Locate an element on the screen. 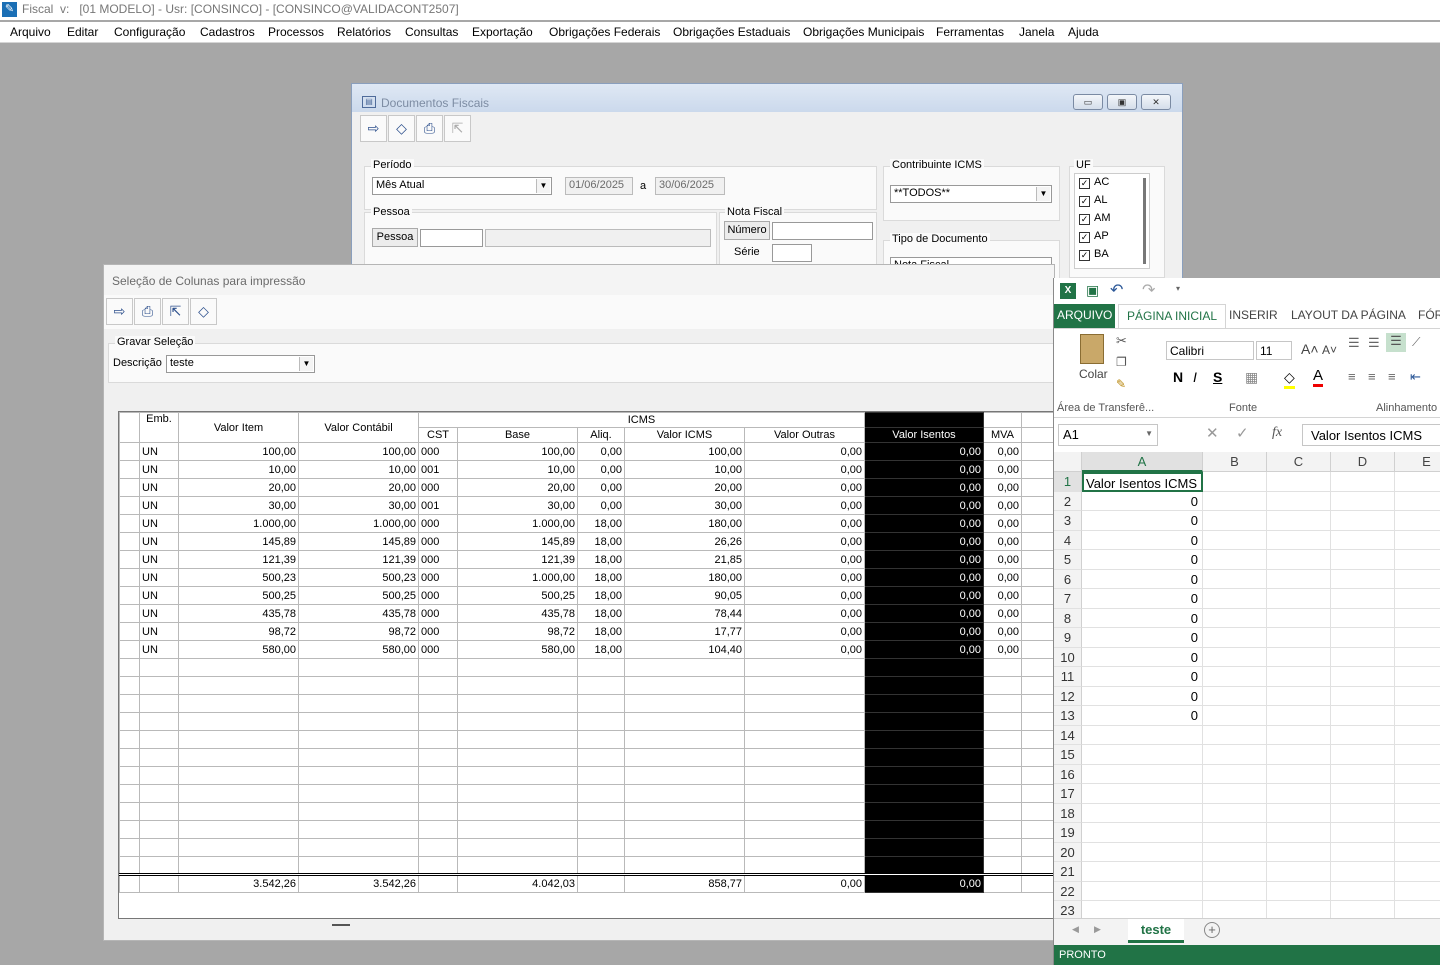 Image resolution: width=1440 pixels, height=965 pixels. col-header-valor-contabil: Valor Contábil is located at coordinates (358, 427).